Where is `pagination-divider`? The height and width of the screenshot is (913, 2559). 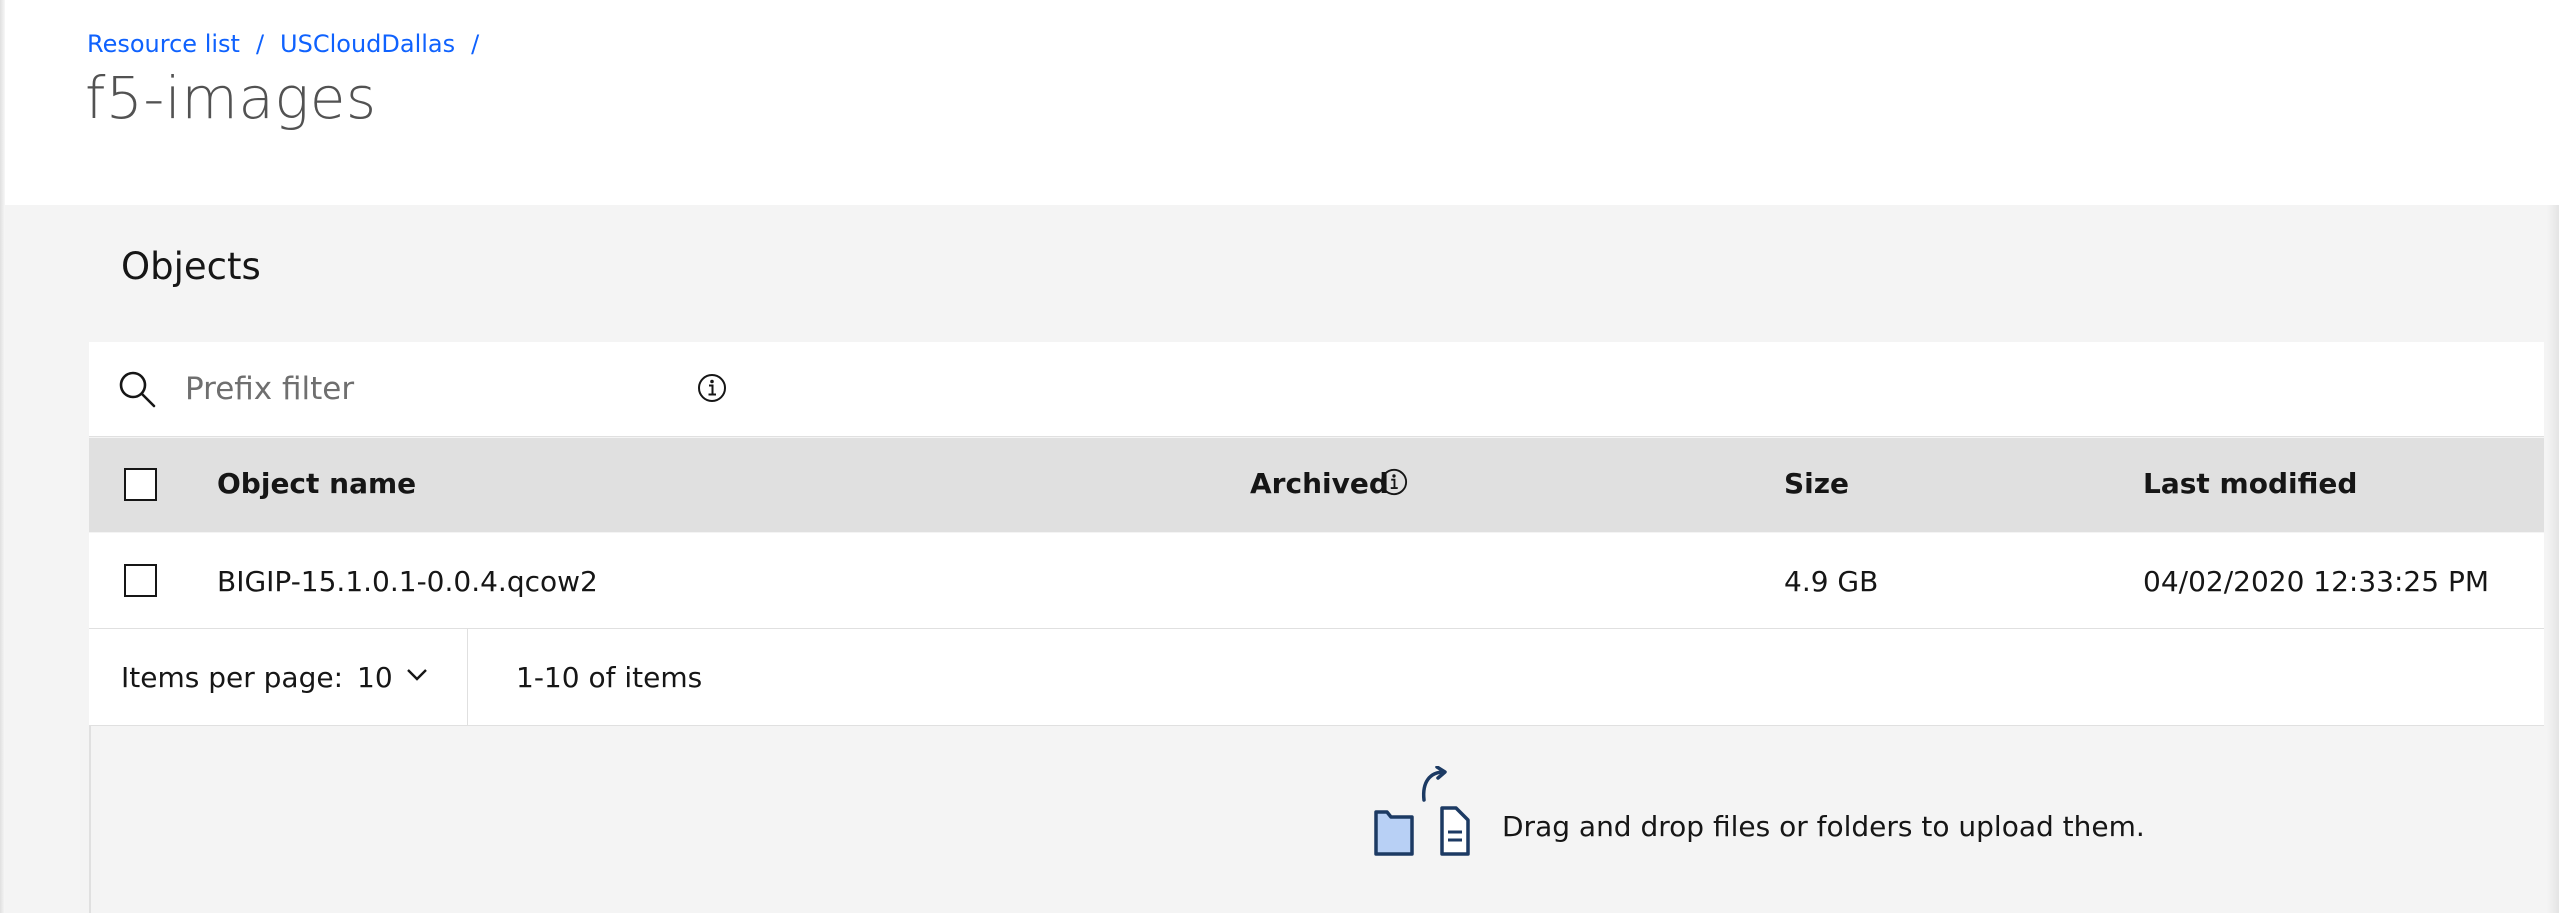 pagination-divider is located at coordinates (467, 677).